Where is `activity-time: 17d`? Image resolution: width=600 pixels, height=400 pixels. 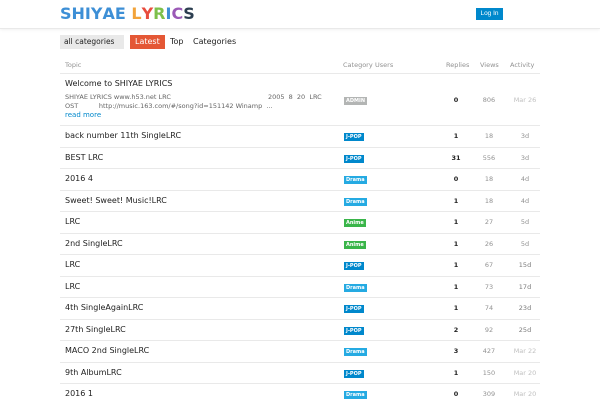
activity-time: 17d is located at coordinates (525, 287).